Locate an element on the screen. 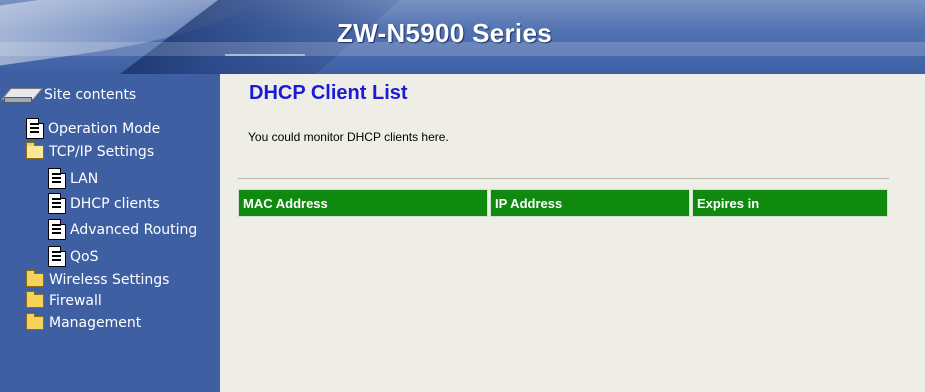  column-header-ip-address: IP Address is located at coordinates (590, 203).